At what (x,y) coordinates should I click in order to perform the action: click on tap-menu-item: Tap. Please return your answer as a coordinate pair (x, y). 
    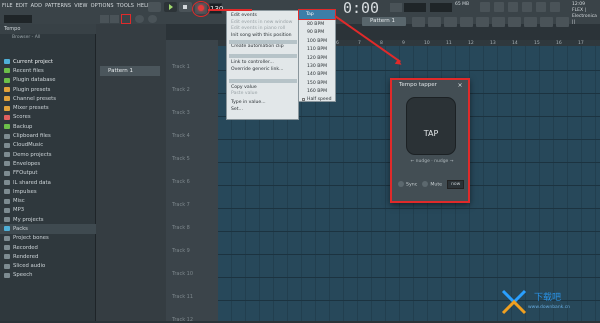
    Looking at the image, I should click on (317, 14).